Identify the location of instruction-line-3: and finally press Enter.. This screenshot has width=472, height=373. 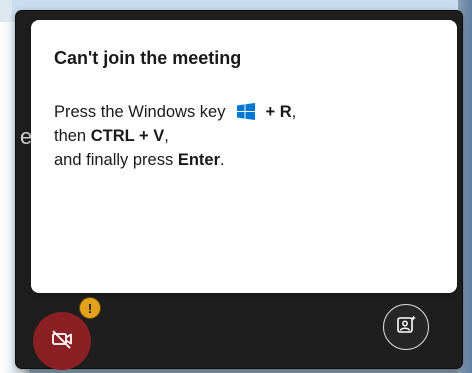
(175, 160).